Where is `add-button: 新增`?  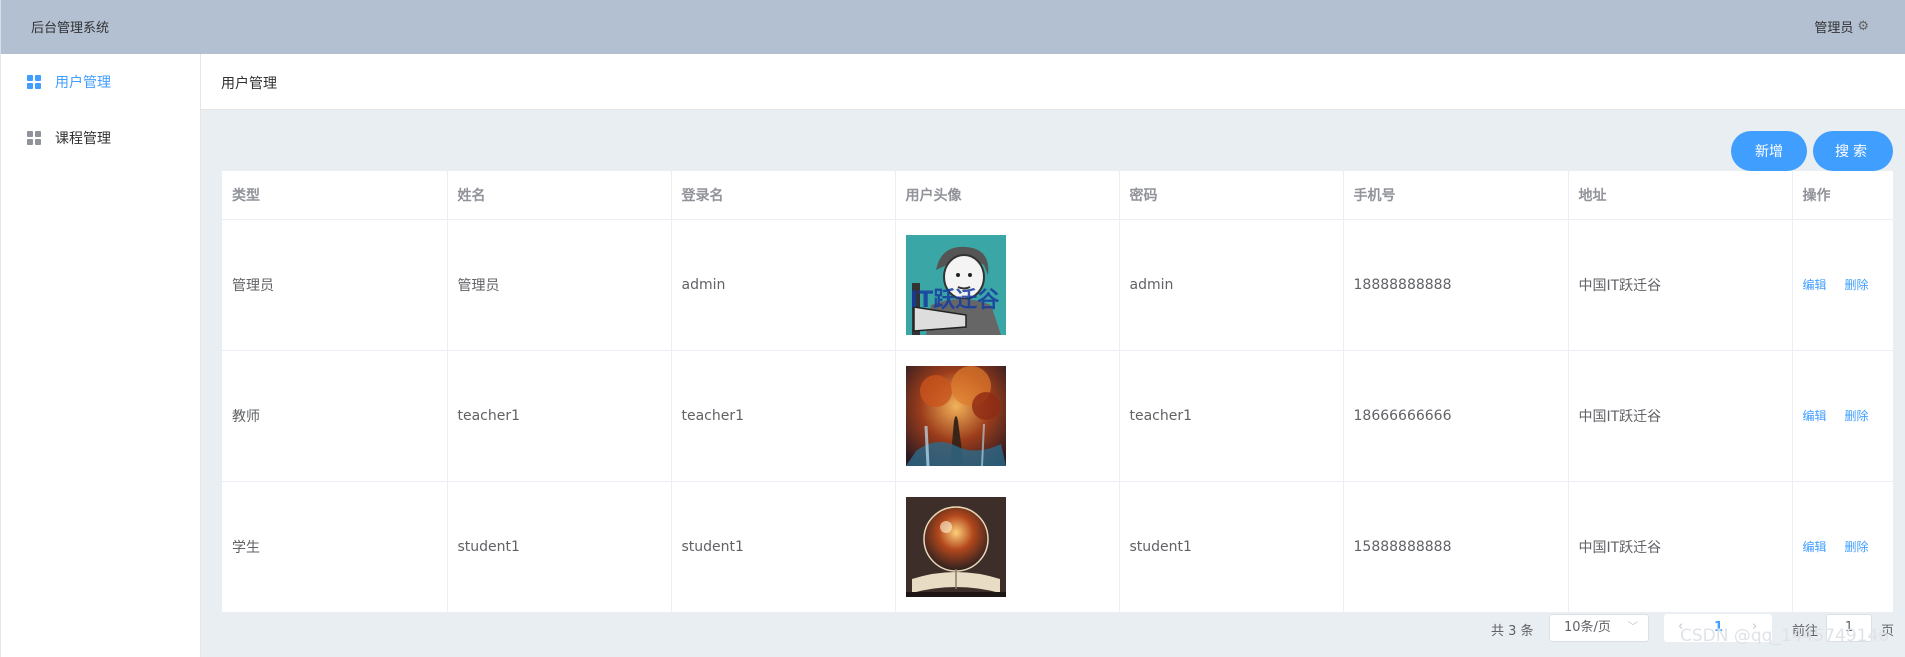
add-button: 新增 is located at coordinates (1769, 151).